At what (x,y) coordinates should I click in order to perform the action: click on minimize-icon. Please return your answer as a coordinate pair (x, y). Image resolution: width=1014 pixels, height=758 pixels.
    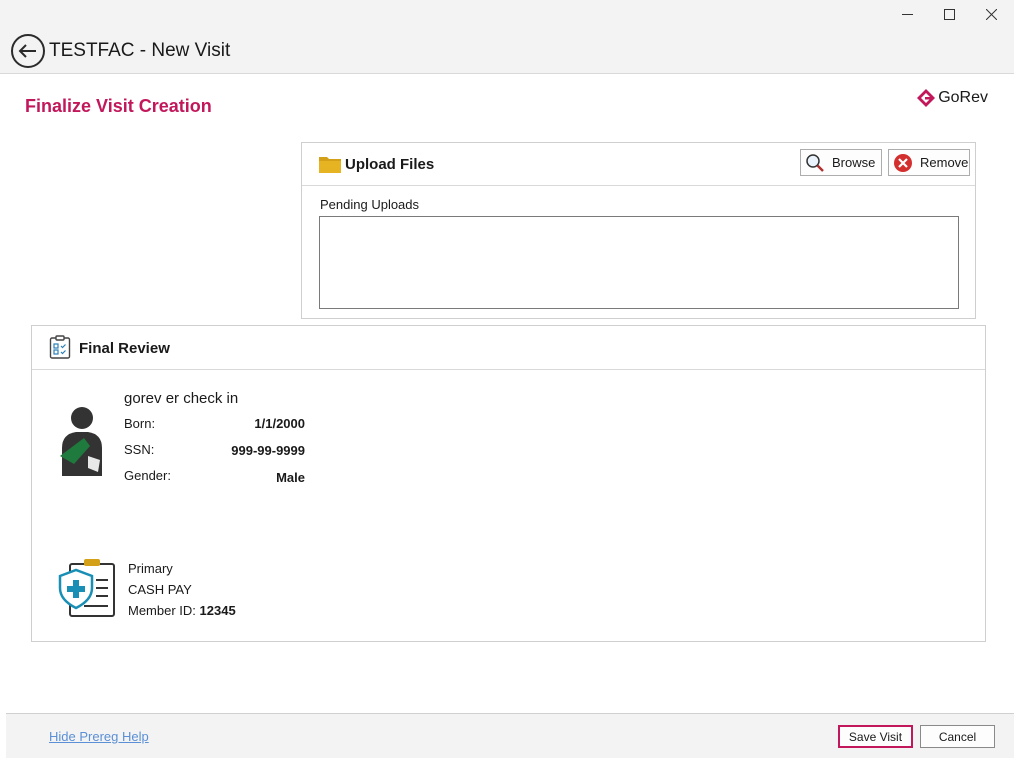
    Looking at the image, I should click on (907, 14).